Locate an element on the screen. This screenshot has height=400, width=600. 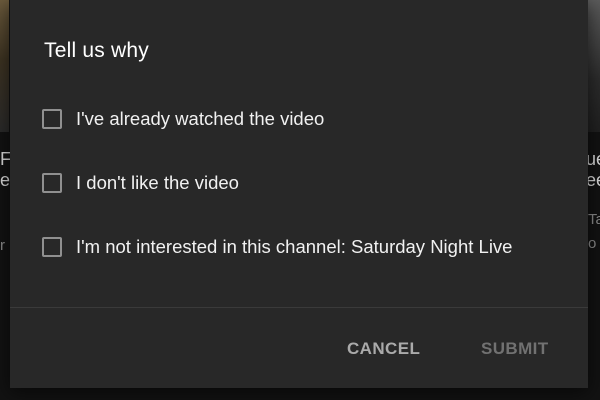
background-title-snippet: ue is located at coordinates (593, 159).